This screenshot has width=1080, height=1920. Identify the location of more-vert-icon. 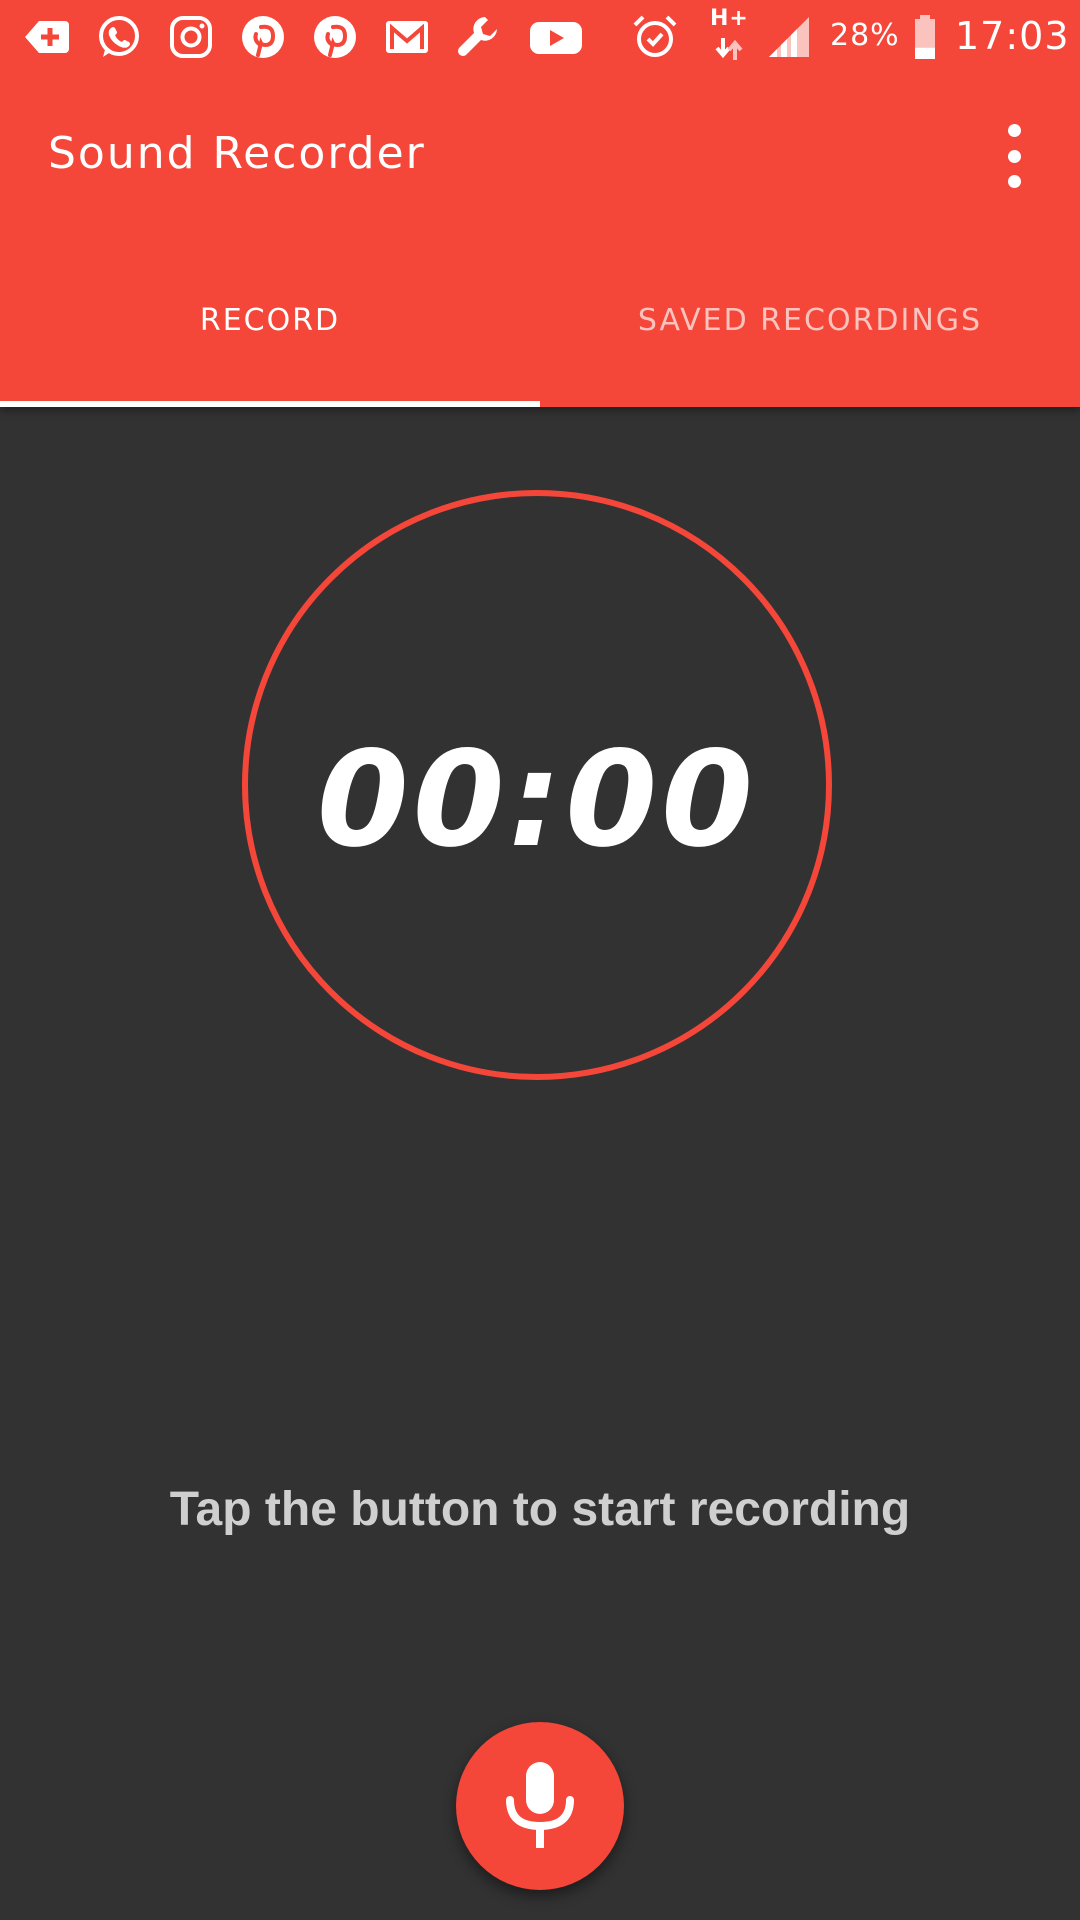
(1014, 156).